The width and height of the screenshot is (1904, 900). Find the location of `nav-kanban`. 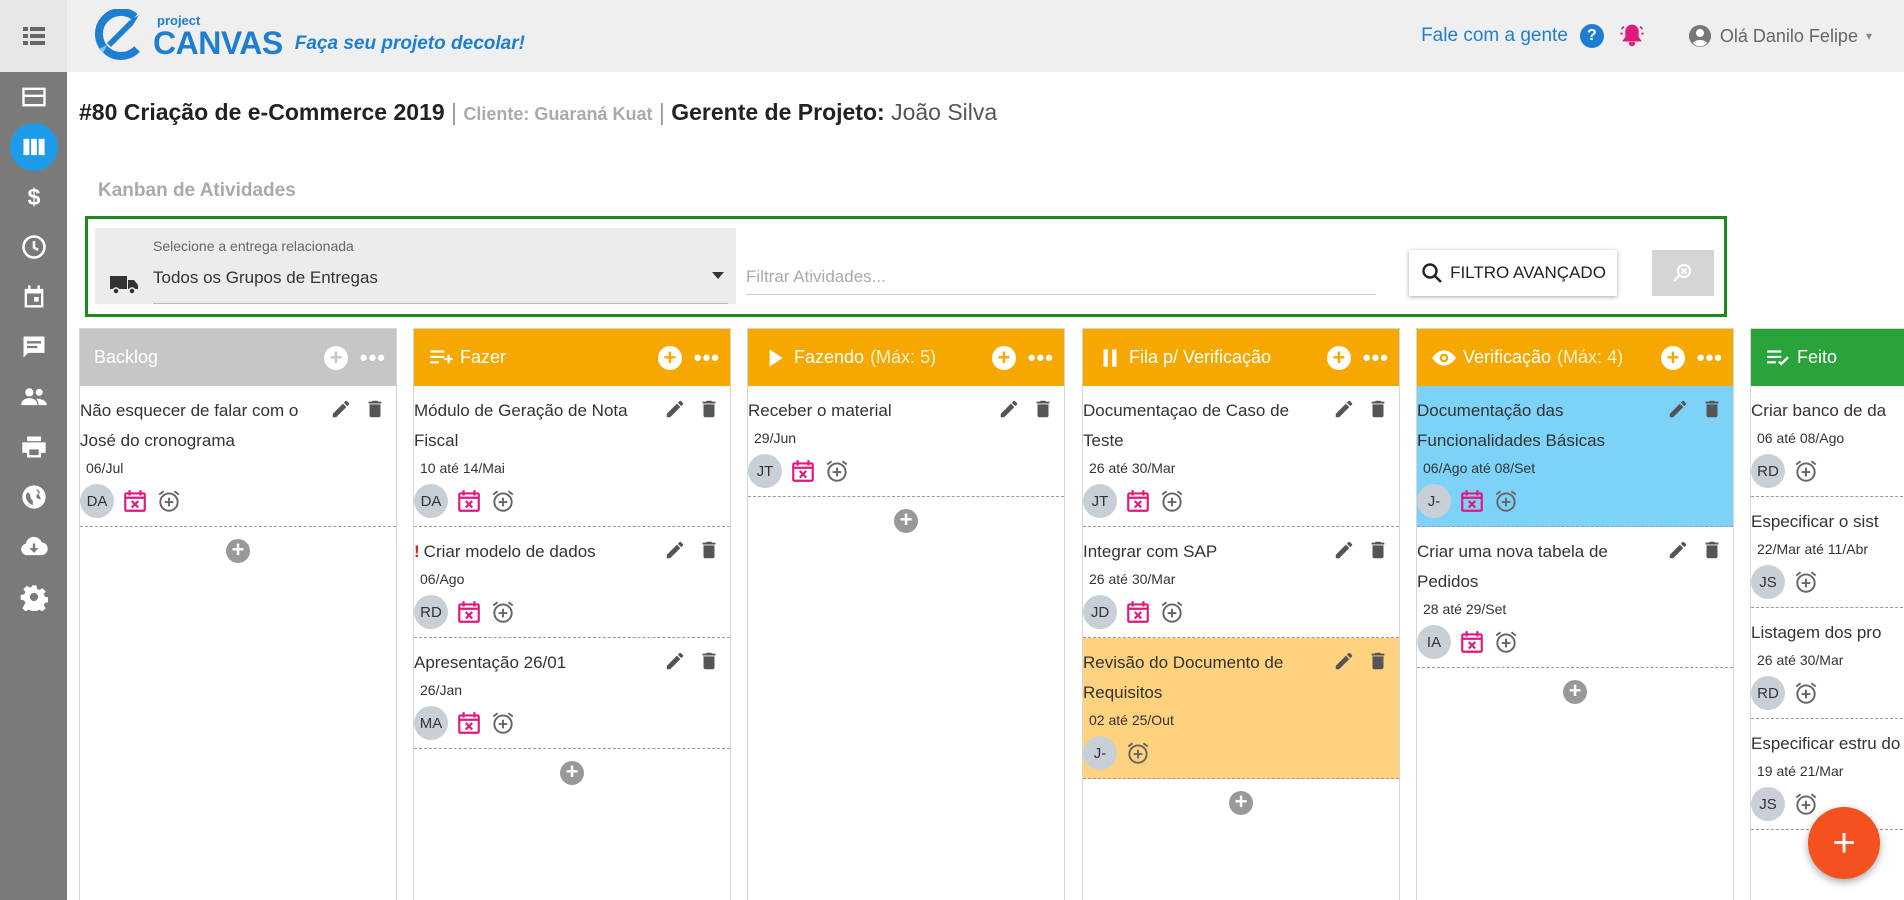

nav-kanban is located at coordinates (33, 147).